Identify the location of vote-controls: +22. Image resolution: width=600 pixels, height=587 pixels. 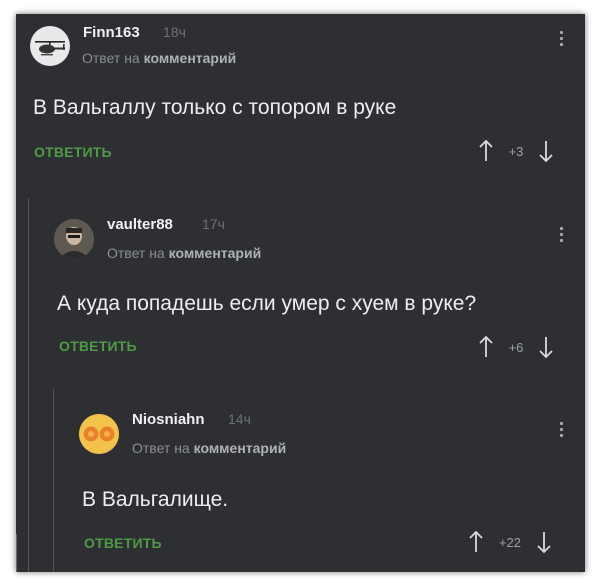
(510, 542).